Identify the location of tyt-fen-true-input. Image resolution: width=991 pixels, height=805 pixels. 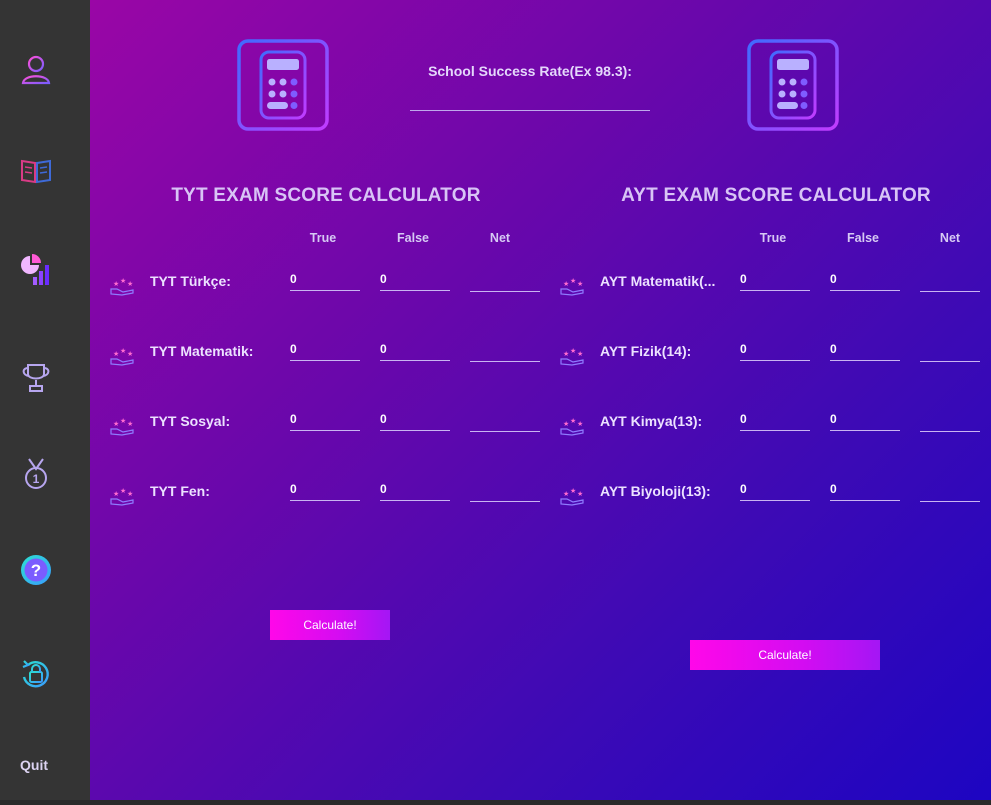
(325, 489).